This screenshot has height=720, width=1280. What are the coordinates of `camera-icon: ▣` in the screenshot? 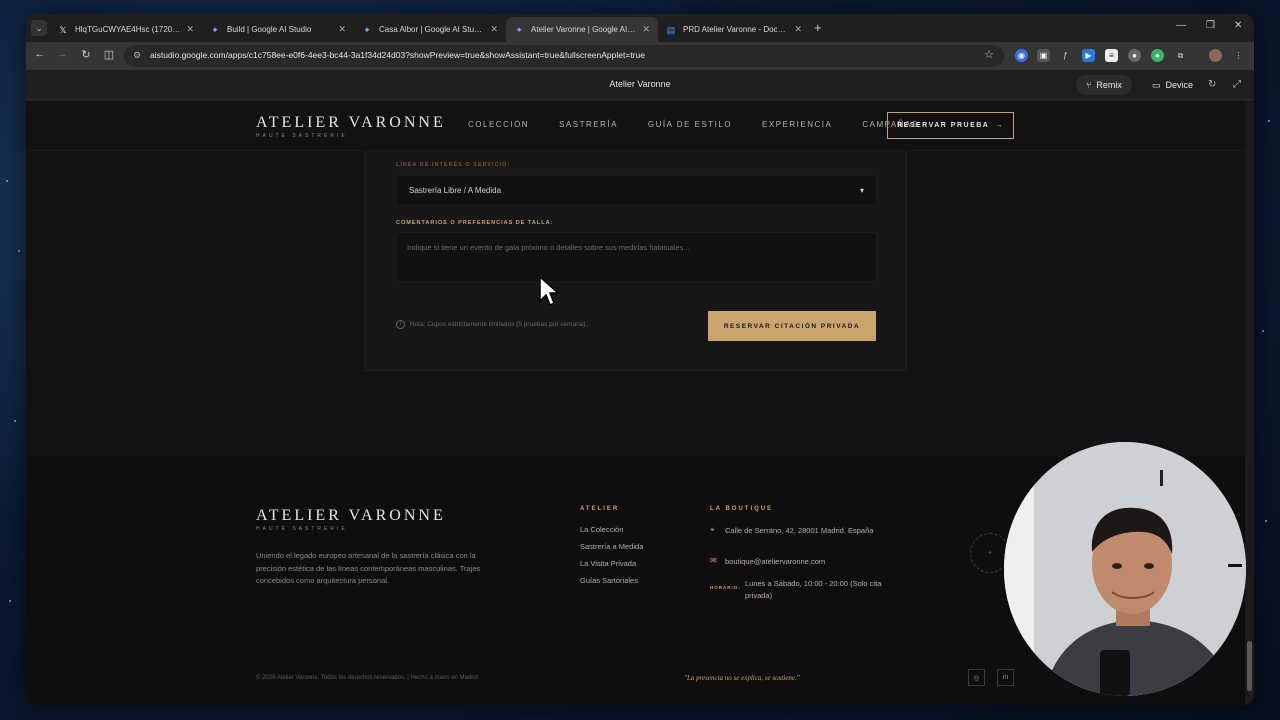 It's located at (1043, 55).